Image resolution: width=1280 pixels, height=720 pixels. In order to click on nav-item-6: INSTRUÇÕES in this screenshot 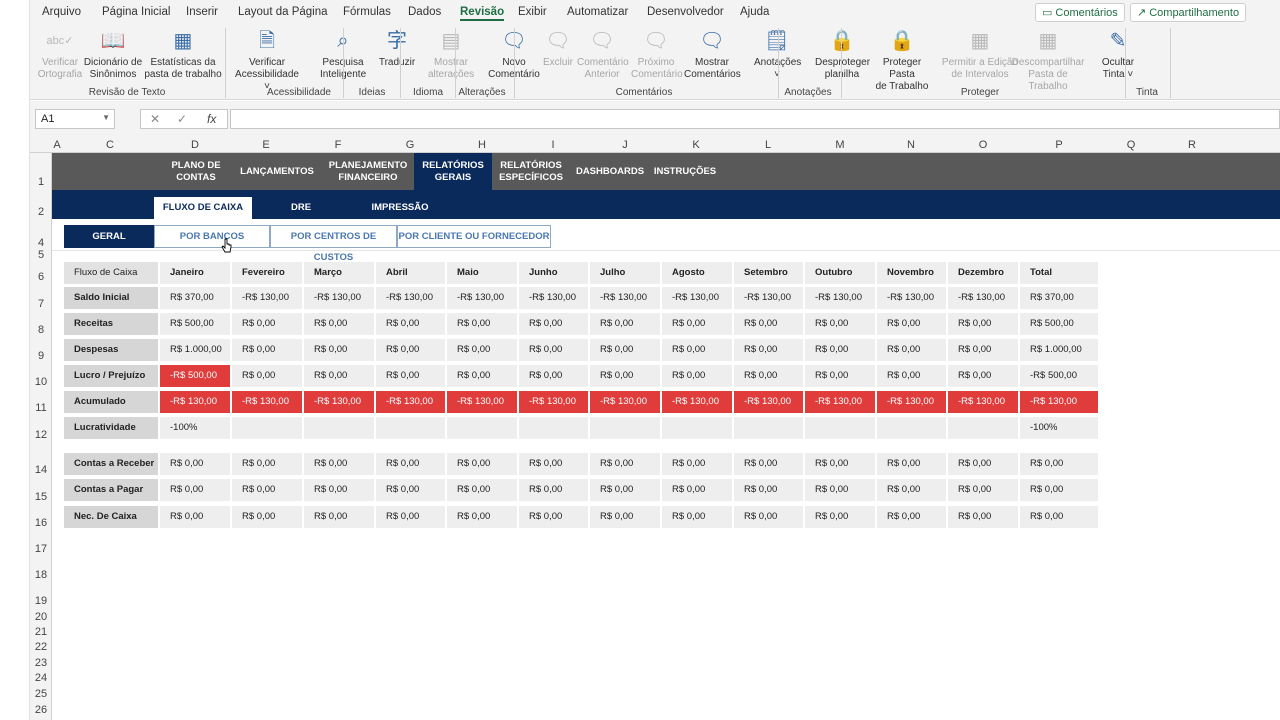, I will do `click(685, 171)`.